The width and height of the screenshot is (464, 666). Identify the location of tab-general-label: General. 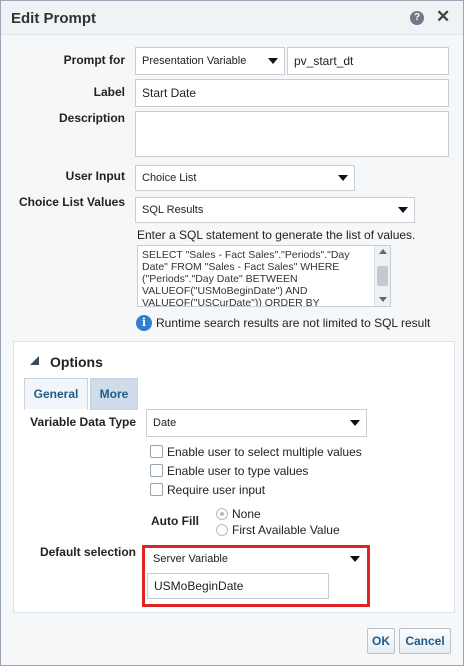
(56, 394).